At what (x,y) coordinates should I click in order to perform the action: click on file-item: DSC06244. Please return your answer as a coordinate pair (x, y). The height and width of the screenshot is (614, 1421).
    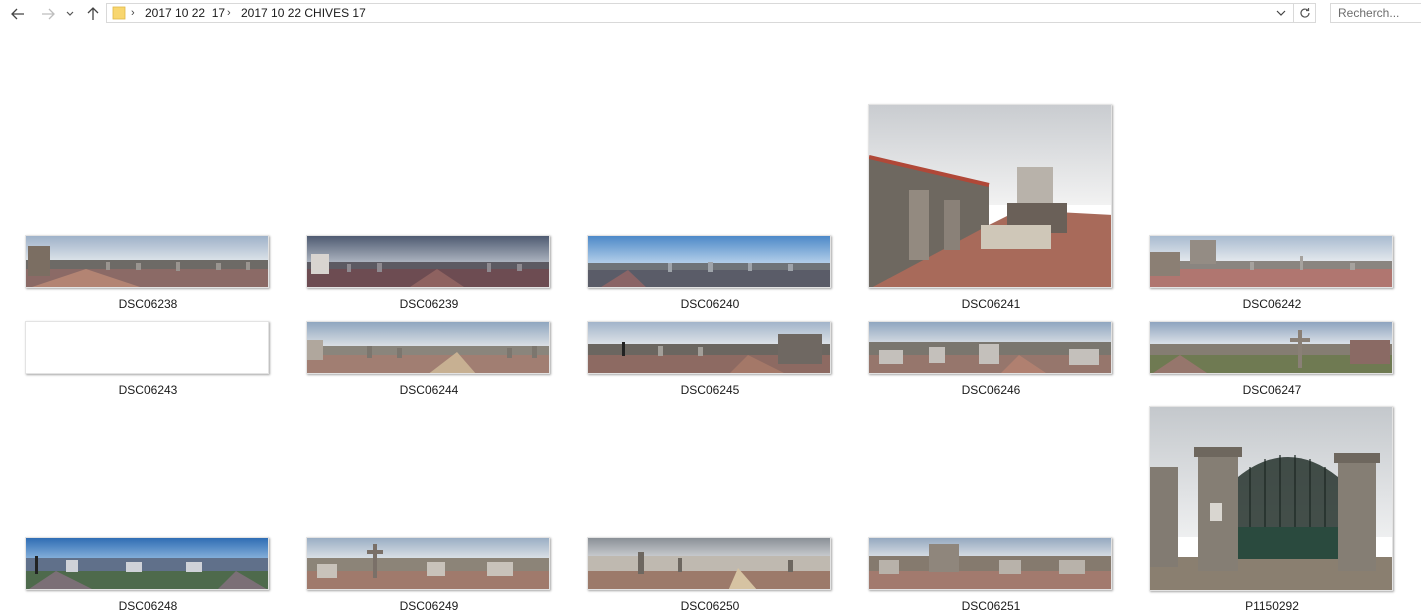
    Looking at the image, I should click on (429, 361).